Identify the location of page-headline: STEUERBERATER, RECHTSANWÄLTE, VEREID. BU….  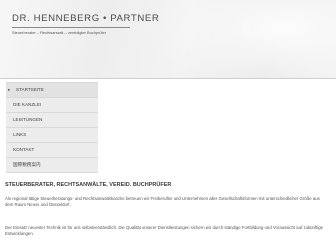
(88, 185).